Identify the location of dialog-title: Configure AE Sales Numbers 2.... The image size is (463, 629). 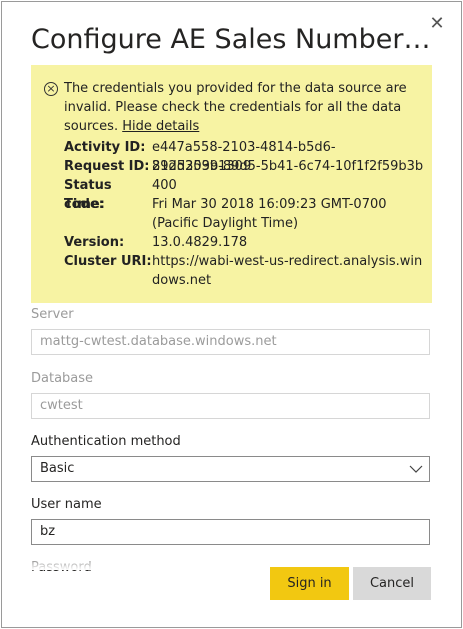
(231, 39).